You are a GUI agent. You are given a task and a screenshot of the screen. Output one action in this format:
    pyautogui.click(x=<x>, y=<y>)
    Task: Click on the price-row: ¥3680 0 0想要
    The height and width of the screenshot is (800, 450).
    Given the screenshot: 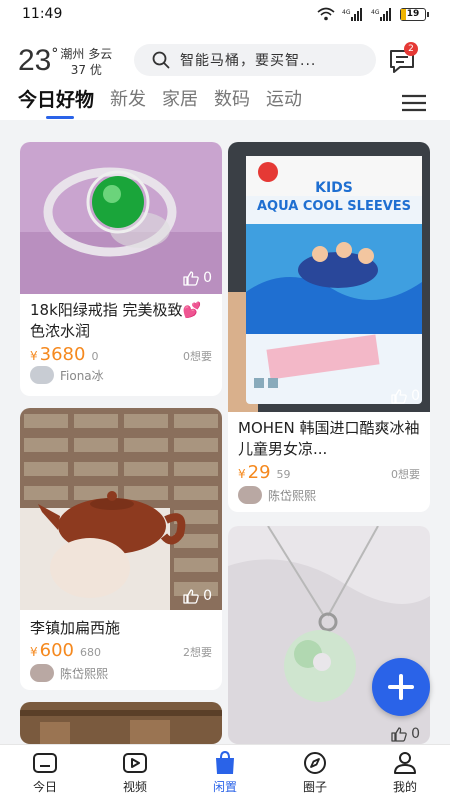 What is the action you would take?
    pyautogui.click(x=121, y=354)
    